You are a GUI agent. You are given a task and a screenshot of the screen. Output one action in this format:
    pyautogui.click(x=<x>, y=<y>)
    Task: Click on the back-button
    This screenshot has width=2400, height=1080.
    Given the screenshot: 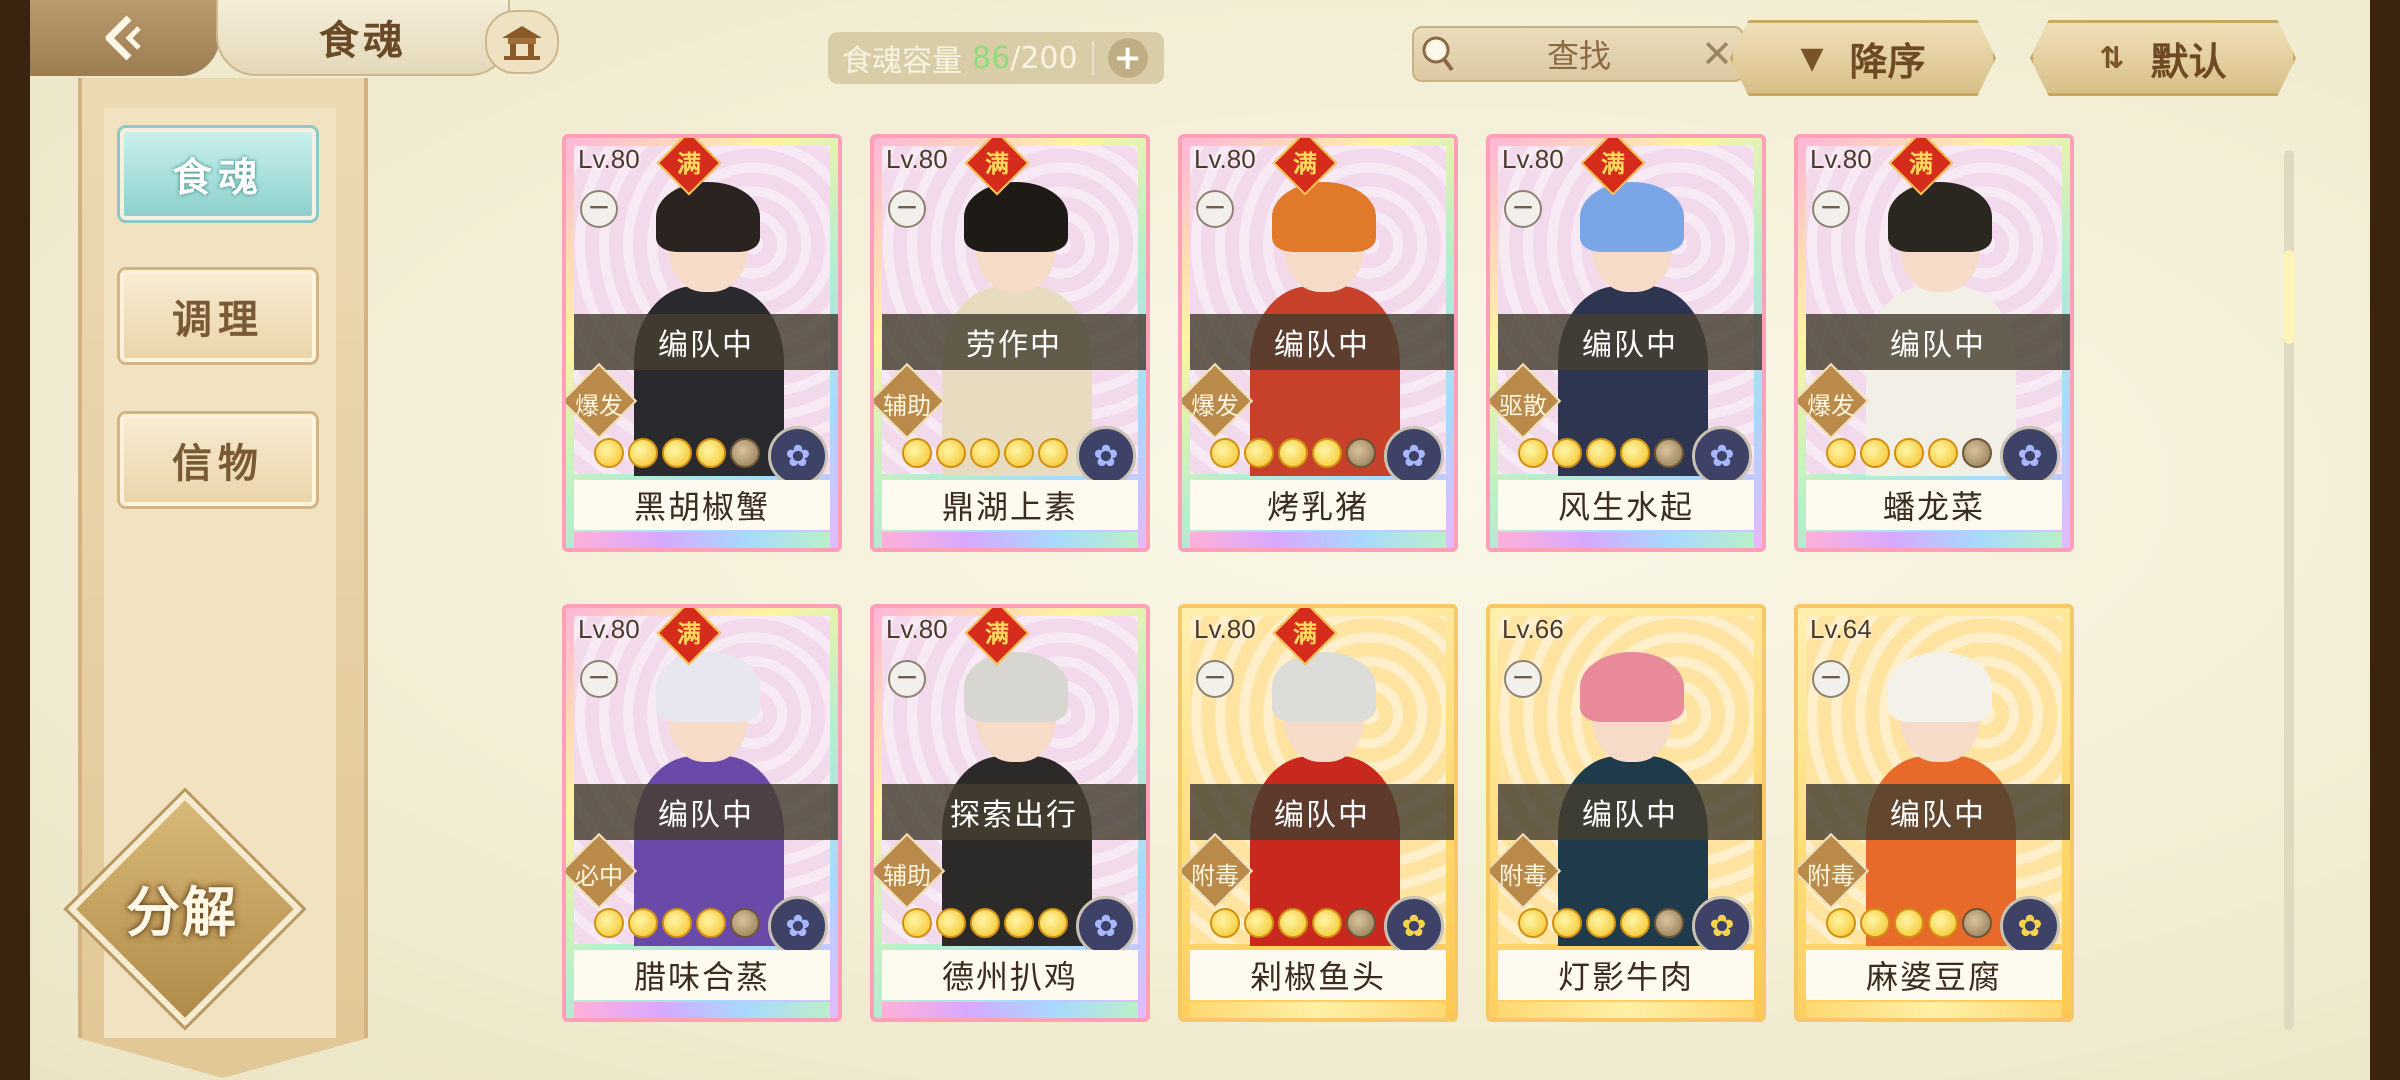 What is the action you would take?
    pyautogui.click(x=125, y=38)
    